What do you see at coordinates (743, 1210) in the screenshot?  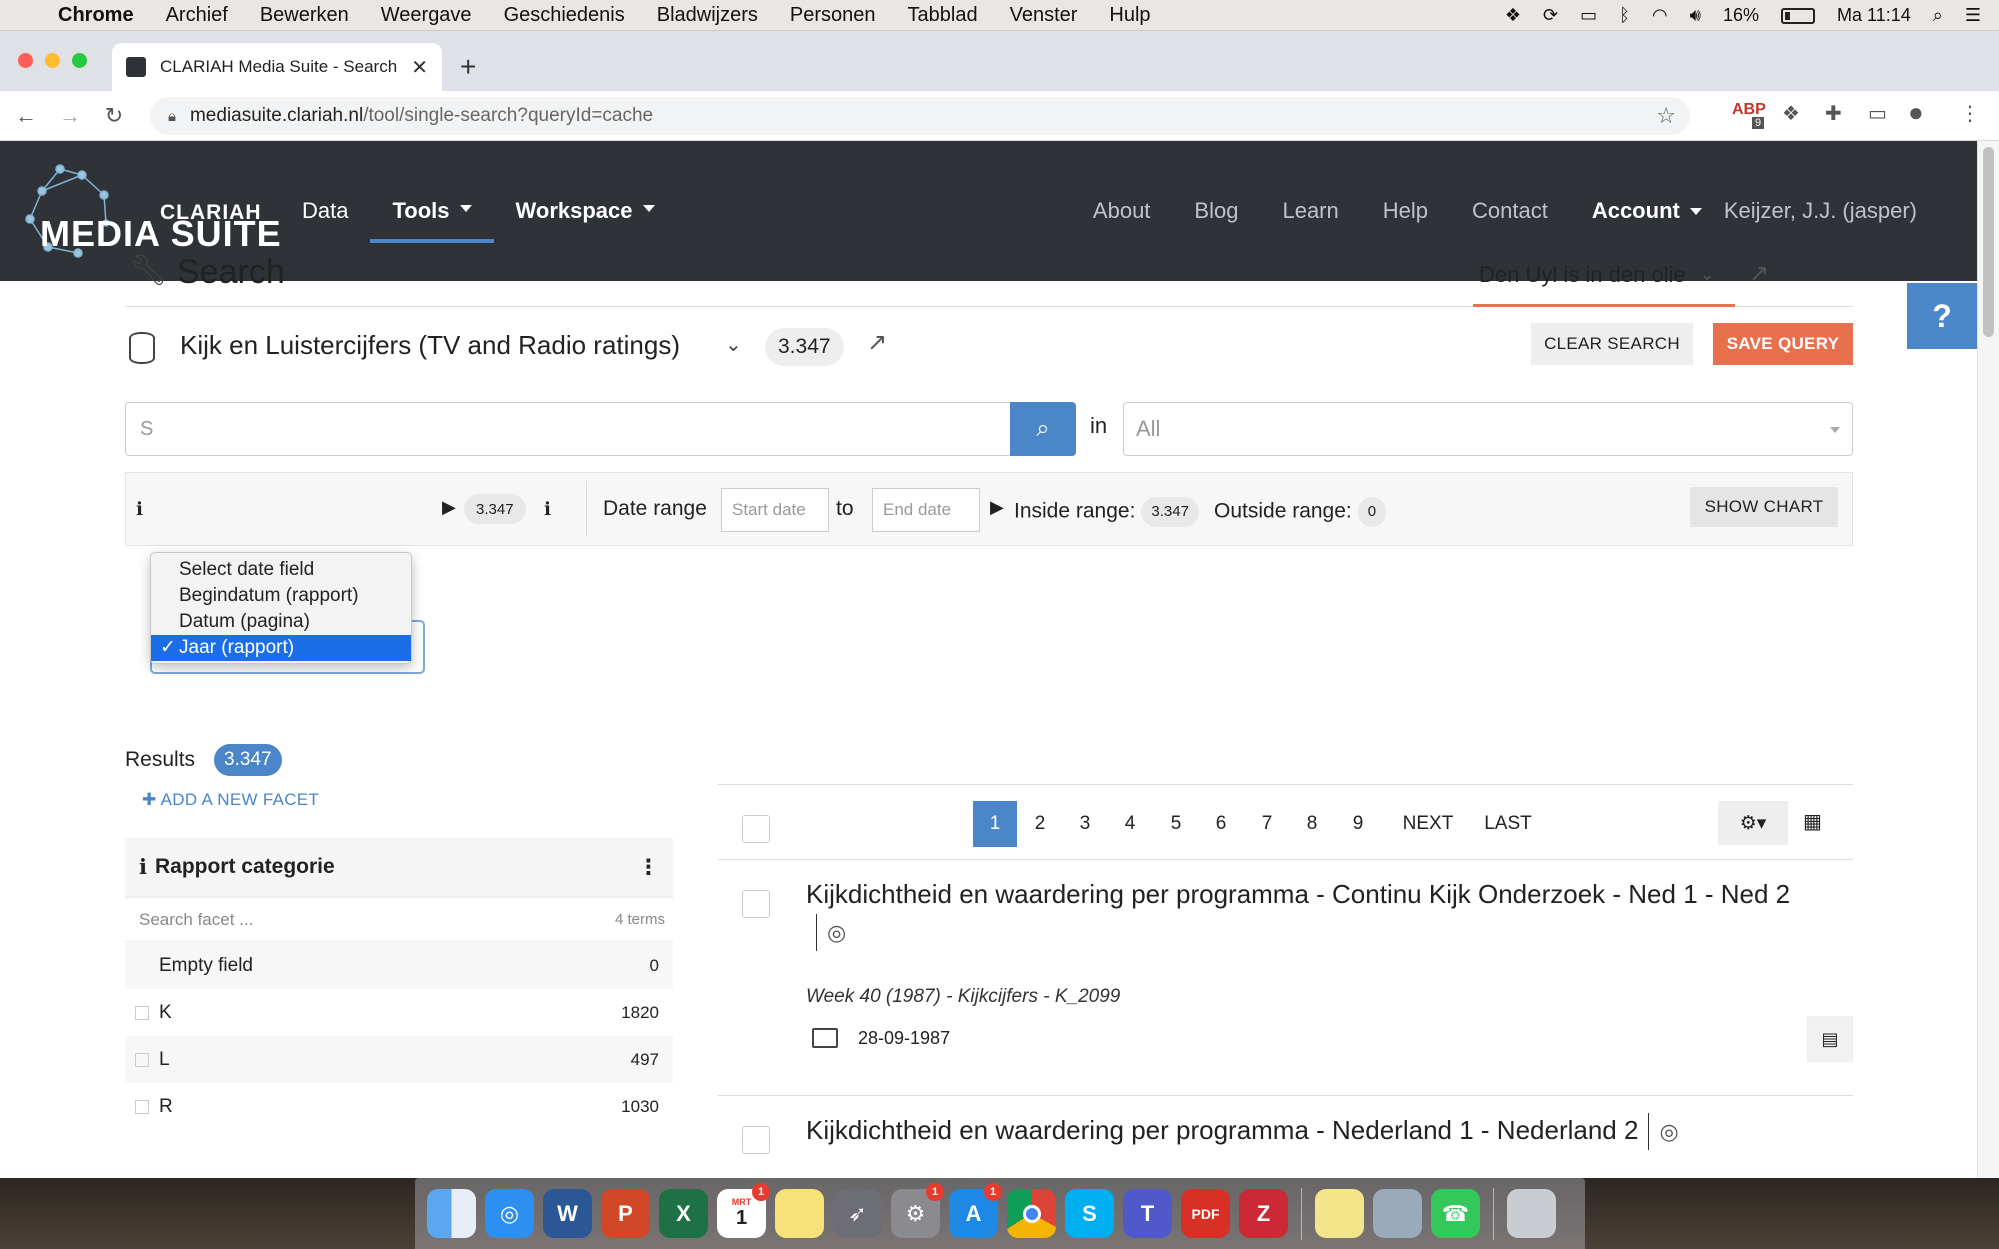 I see `calendar-icon: MRT 1 1` at bounding box center [743, 1210].